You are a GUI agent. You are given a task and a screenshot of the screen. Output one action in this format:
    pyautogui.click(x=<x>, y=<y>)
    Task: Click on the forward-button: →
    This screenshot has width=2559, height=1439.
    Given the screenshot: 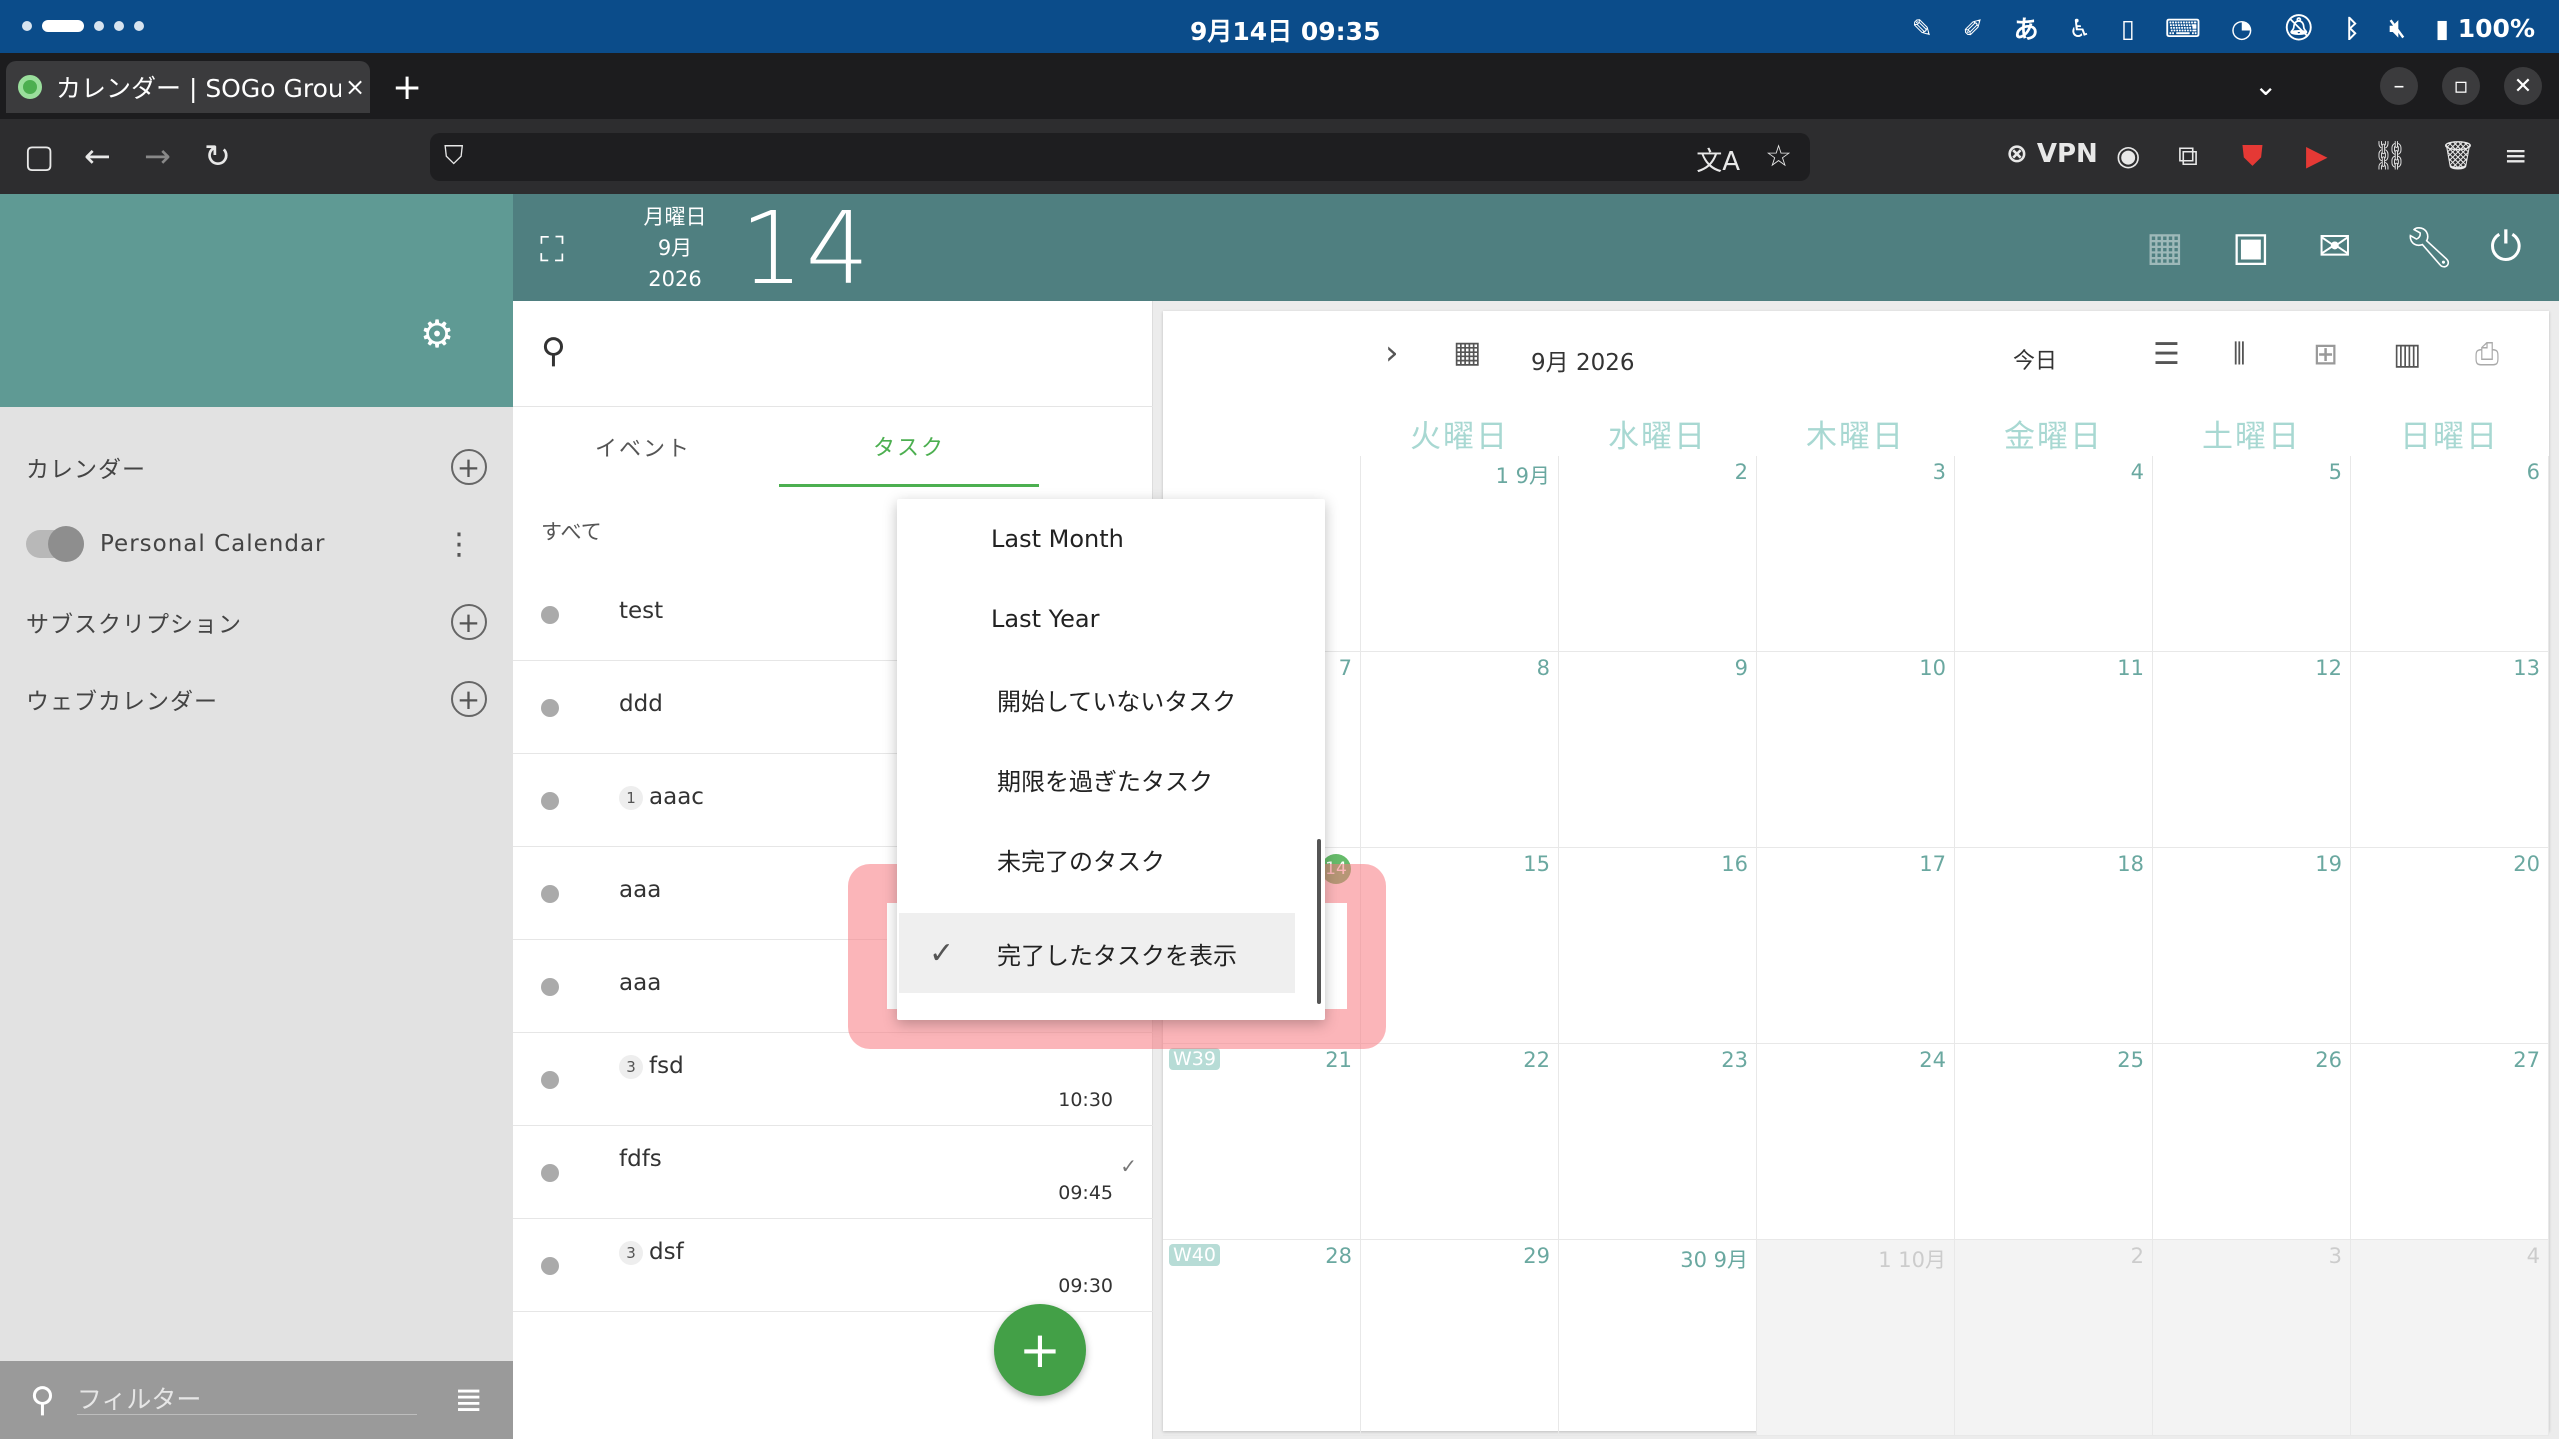 What is the action you would take?
    pyautogui.click(x=157, y=156)
    